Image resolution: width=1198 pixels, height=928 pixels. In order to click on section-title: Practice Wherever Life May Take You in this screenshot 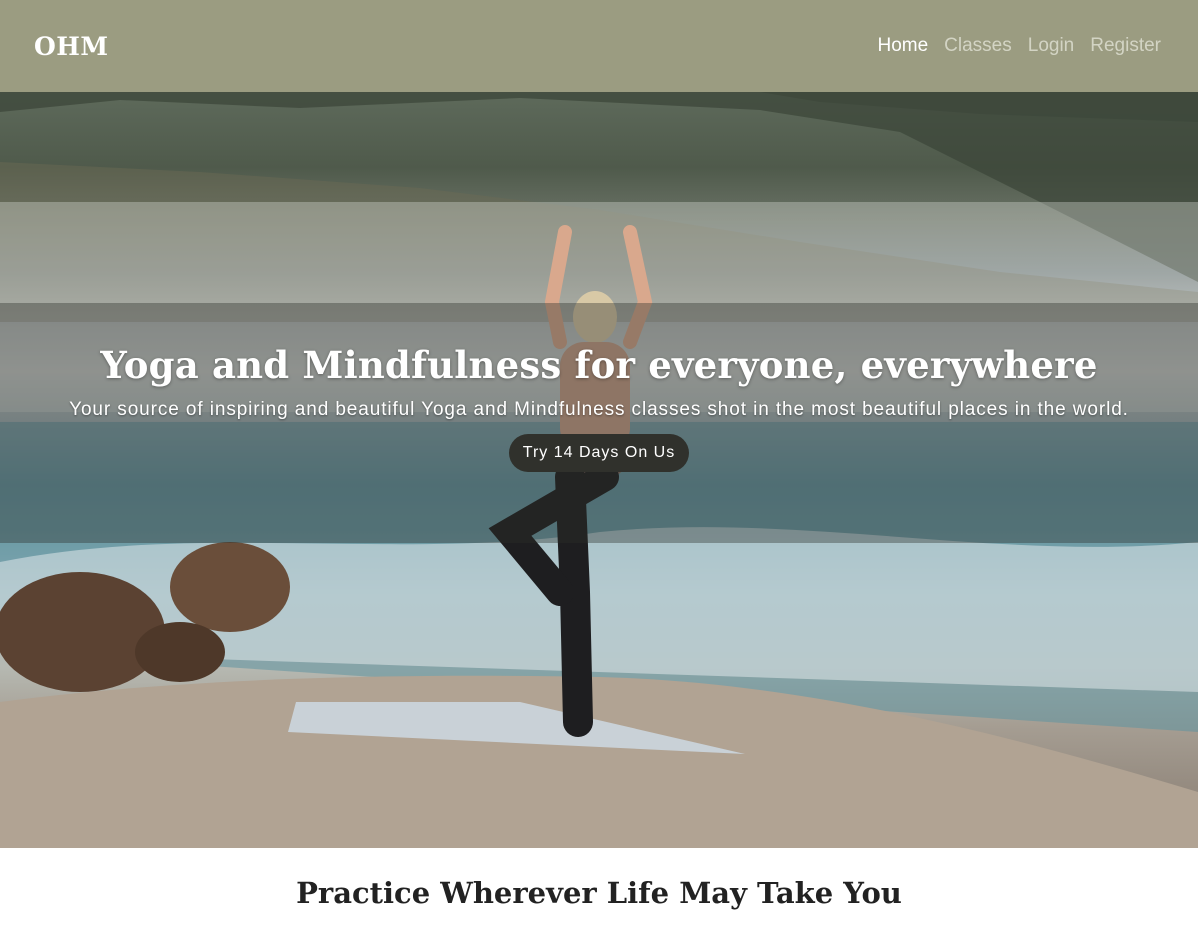, I will do `click(599, 893)`.